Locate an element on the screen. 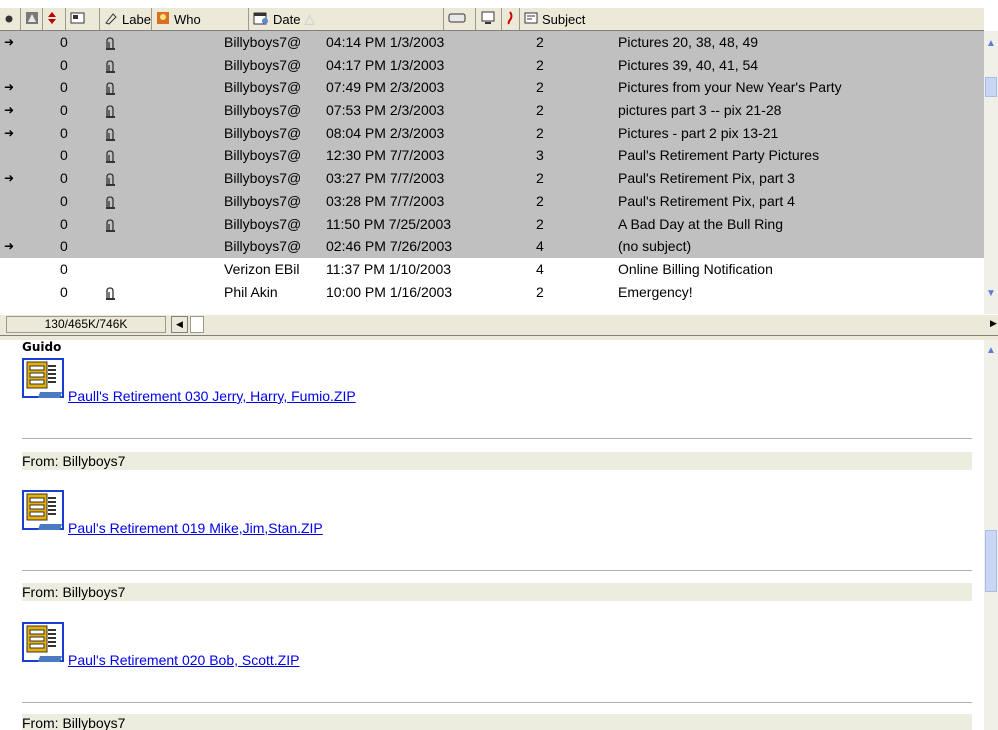 The height and width of the screenshot is (730, 998). attachment-link: Paul's Retirement 020 Bob, Scott.ZIP is located at coordinates (183, 660).